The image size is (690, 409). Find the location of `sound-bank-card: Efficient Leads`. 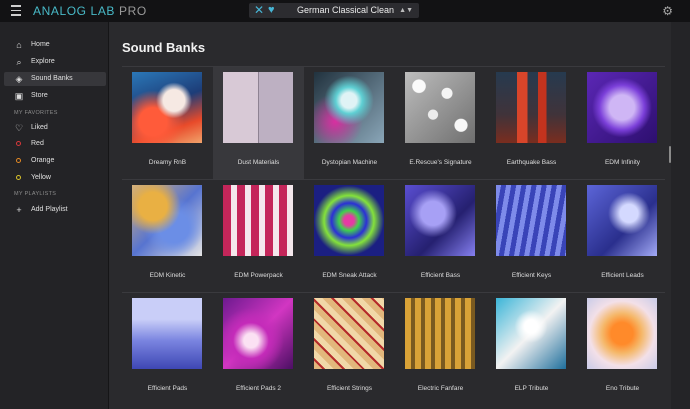

sound-bank-card: Efficient Leads is located at coordinates (622, 236).